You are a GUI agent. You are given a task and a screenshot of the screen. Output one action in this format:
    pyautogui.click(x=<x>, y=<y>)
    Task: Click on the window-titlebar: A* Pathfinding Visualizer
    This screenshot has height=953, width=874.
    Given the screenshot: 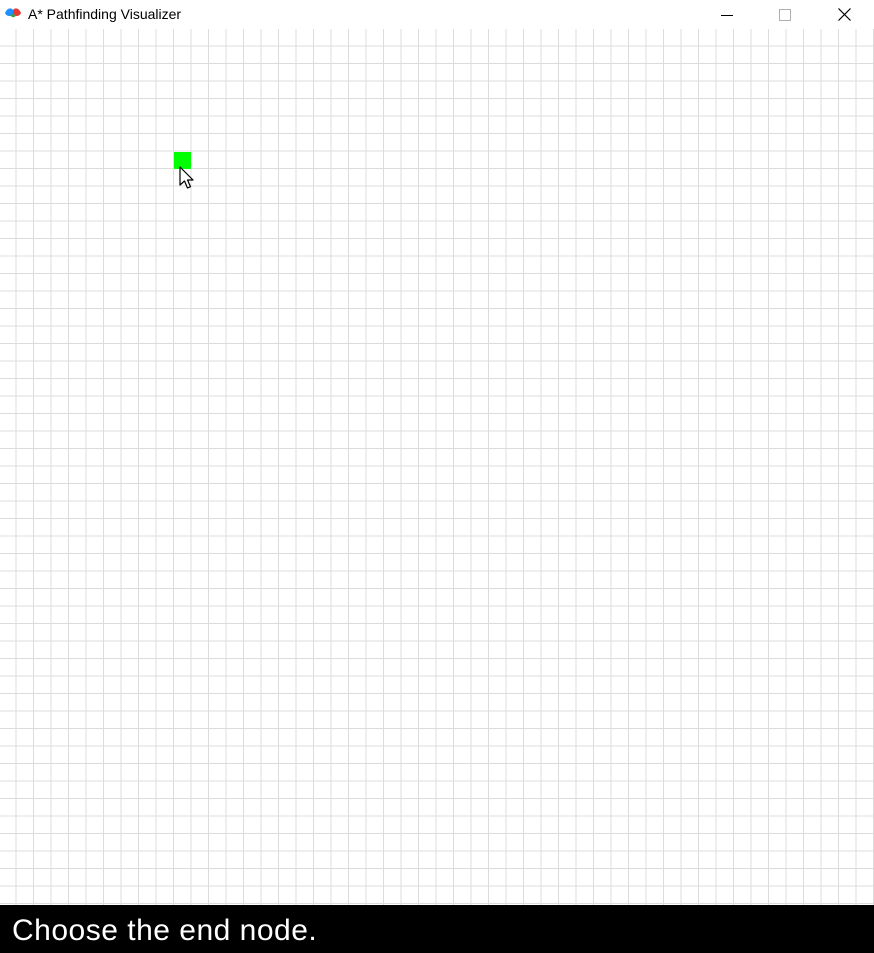 What is the action you would take?
    pyautogui.click(x=437, y=14)
    